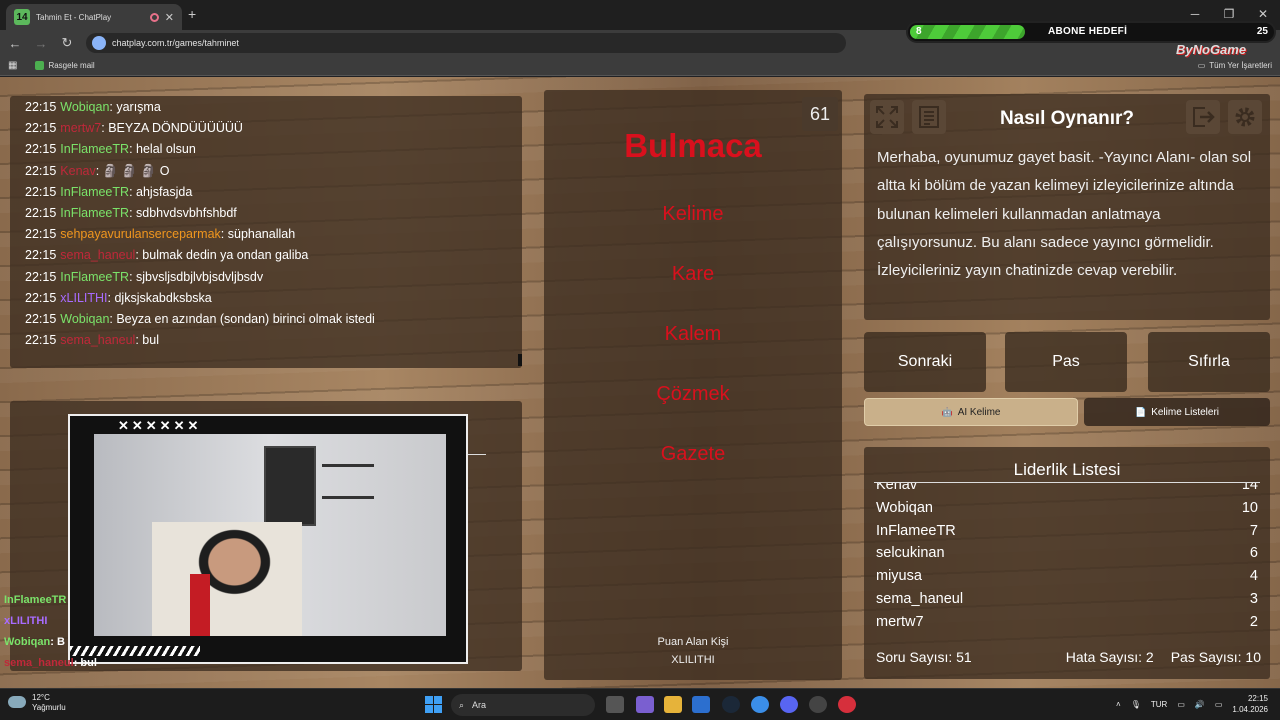 The image size is (1280, 720). What do you see at coordinates (1136, 704) in the screenshot?
I see `mic-icon: 🎙` at bounding box center [1136, 704].